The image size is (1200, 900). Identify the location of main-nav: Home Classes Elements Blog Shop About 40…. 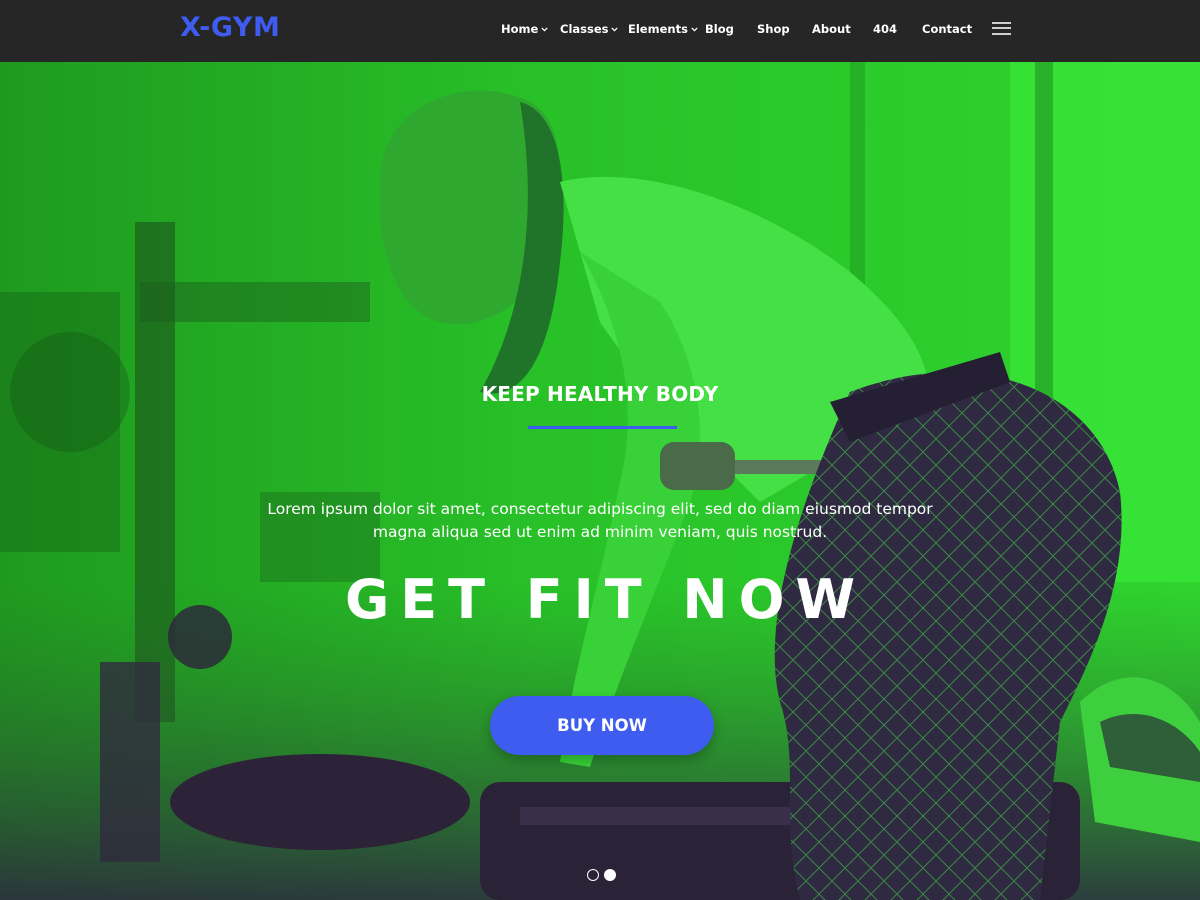
(600, 29).